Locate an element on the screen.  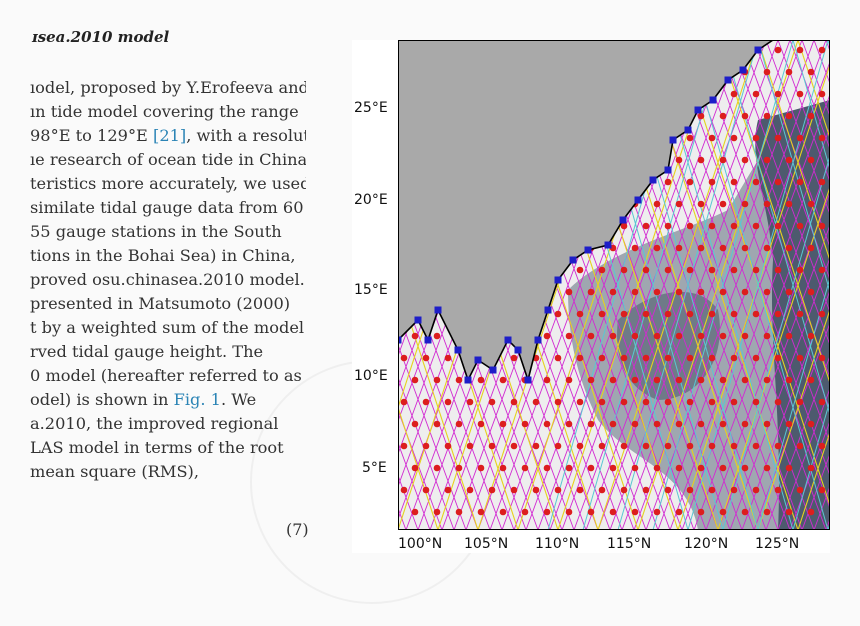
reference-link: [21] is located at coordinates (169, 135).